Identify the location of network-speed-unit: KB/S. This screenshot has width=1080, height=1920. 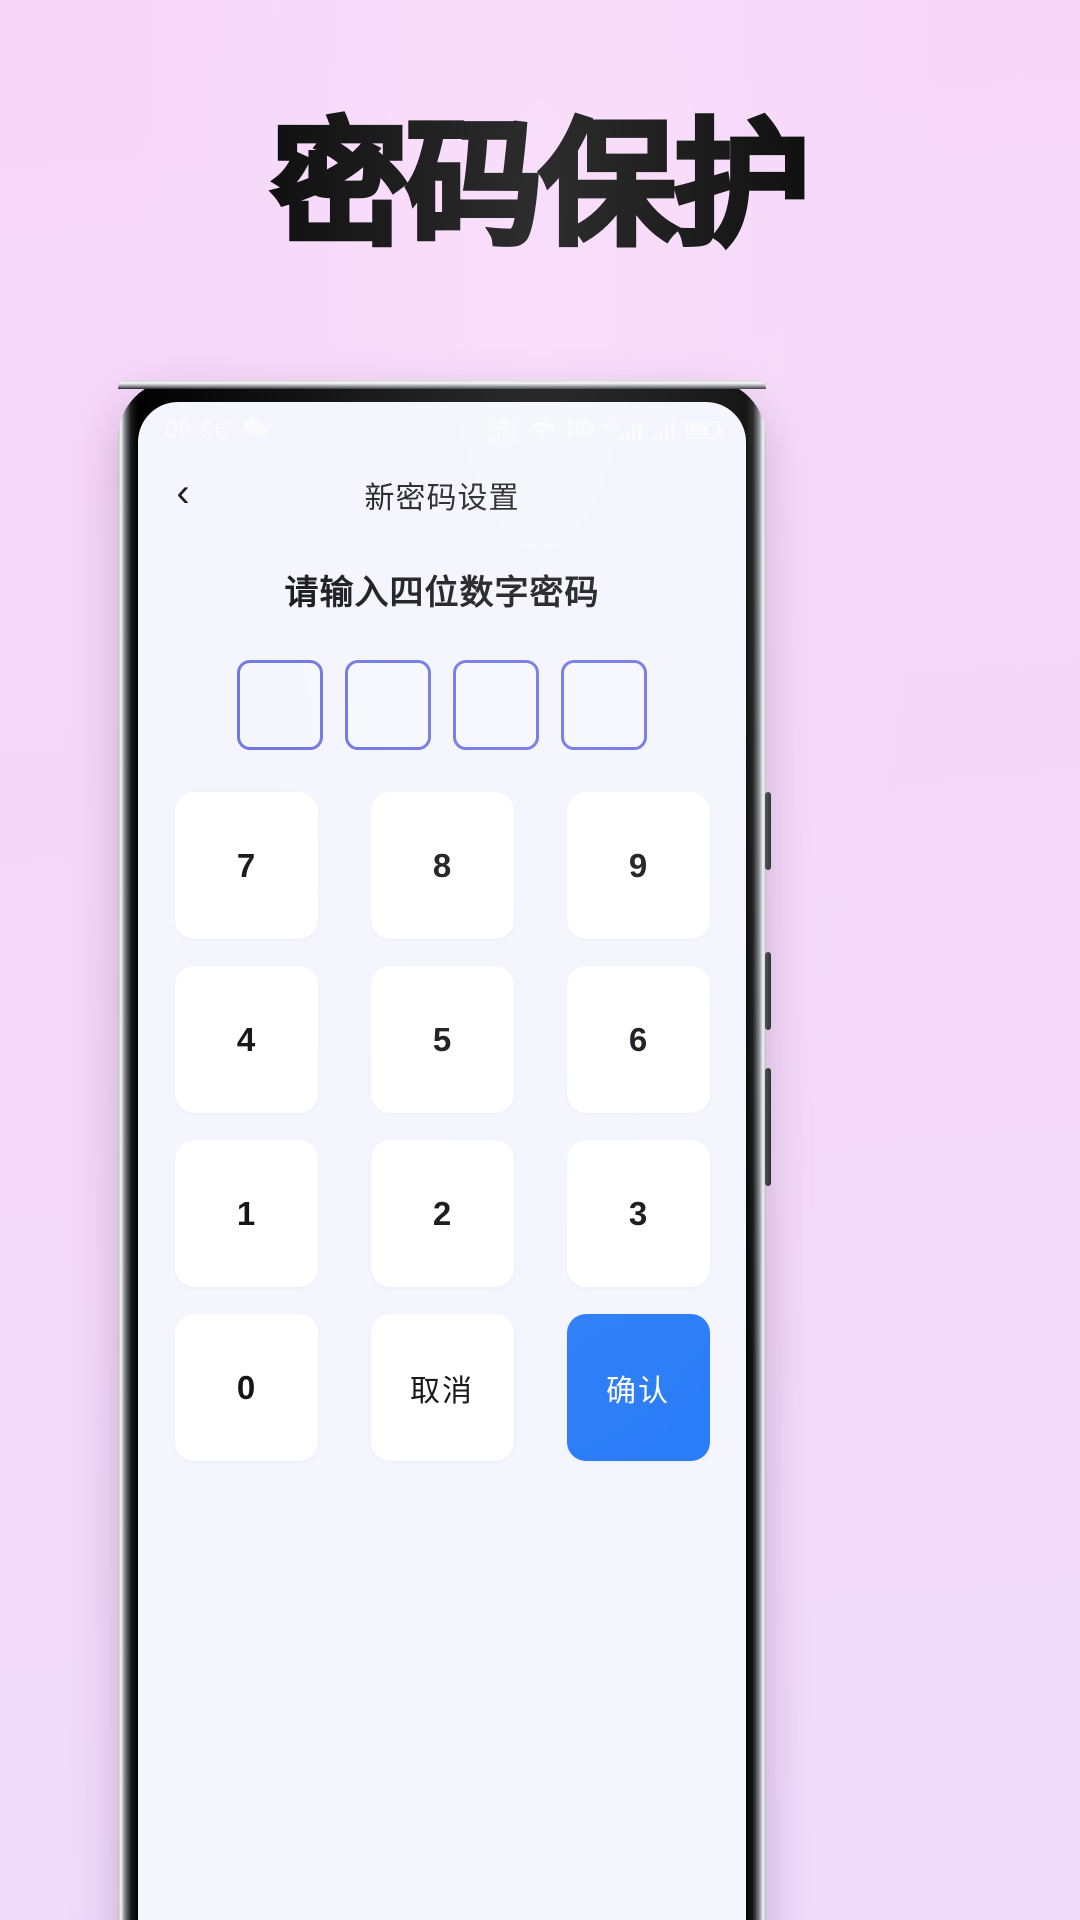
(502, 438).